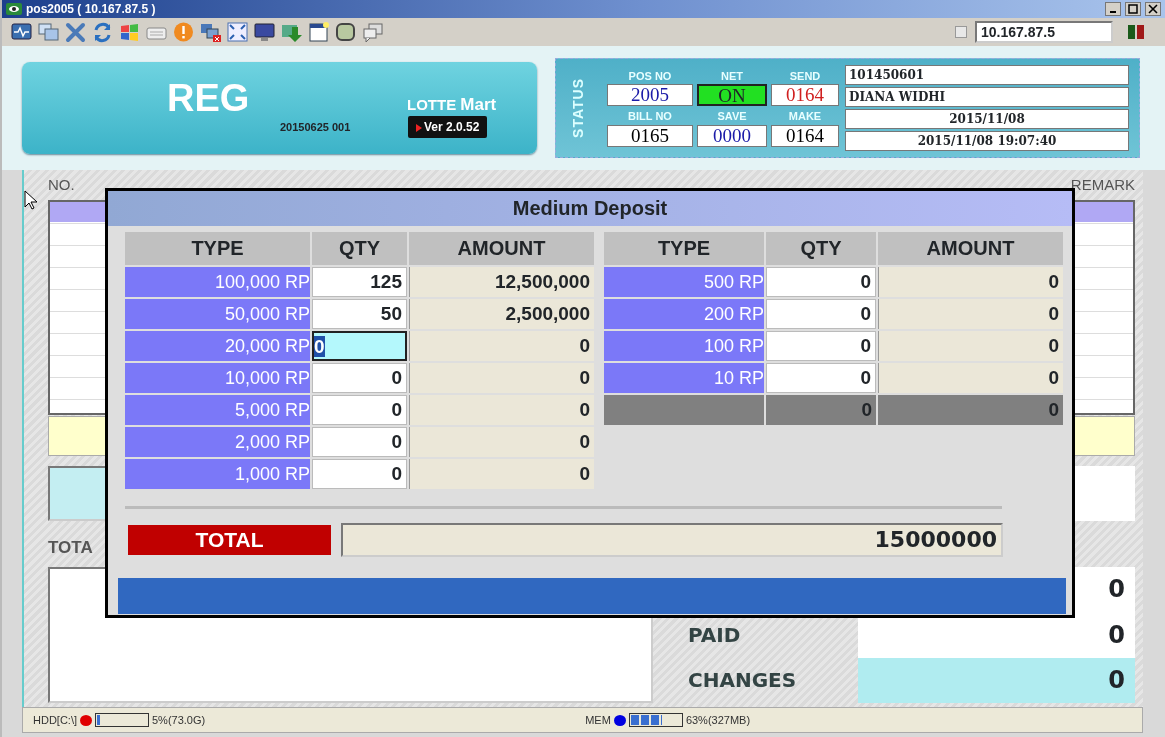  What do you see at coordinates (732, 95) in the screenshot?
I see `network-indicator: ON` at bounding box center [732, 95].